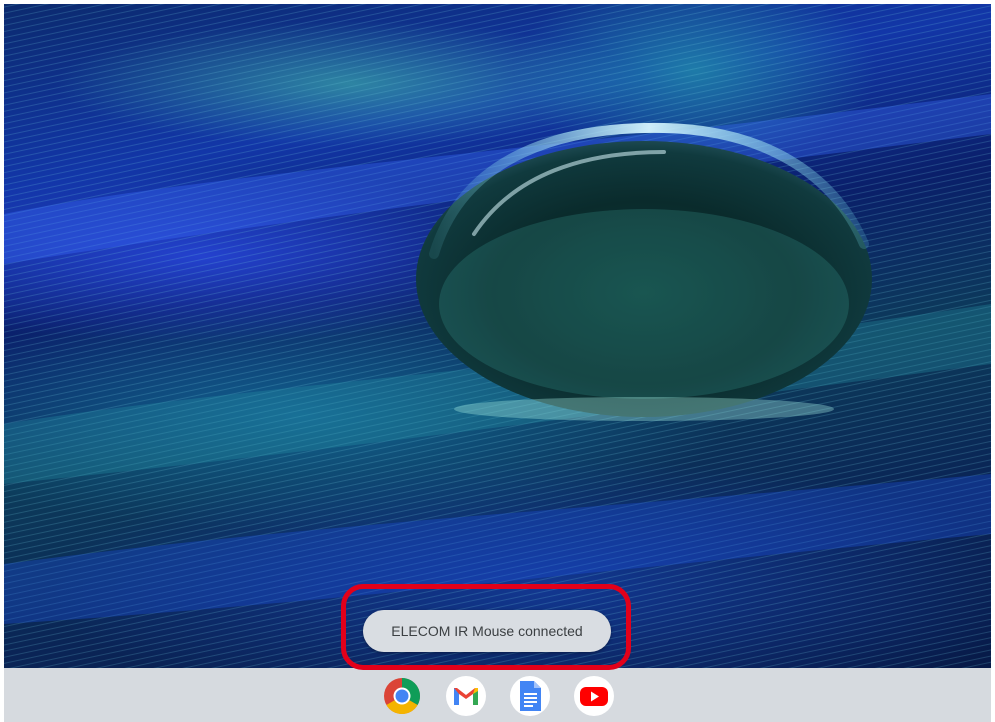  I want to click on shelf-app-list, so click(497, 696).